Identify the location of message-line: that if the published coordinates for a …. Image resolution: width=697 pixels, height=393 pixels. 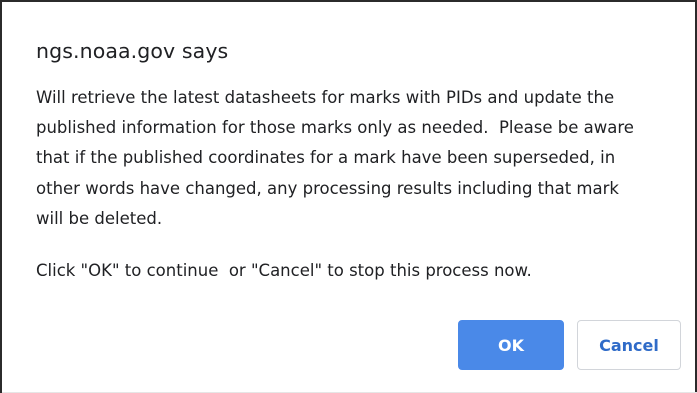
(326, 158).